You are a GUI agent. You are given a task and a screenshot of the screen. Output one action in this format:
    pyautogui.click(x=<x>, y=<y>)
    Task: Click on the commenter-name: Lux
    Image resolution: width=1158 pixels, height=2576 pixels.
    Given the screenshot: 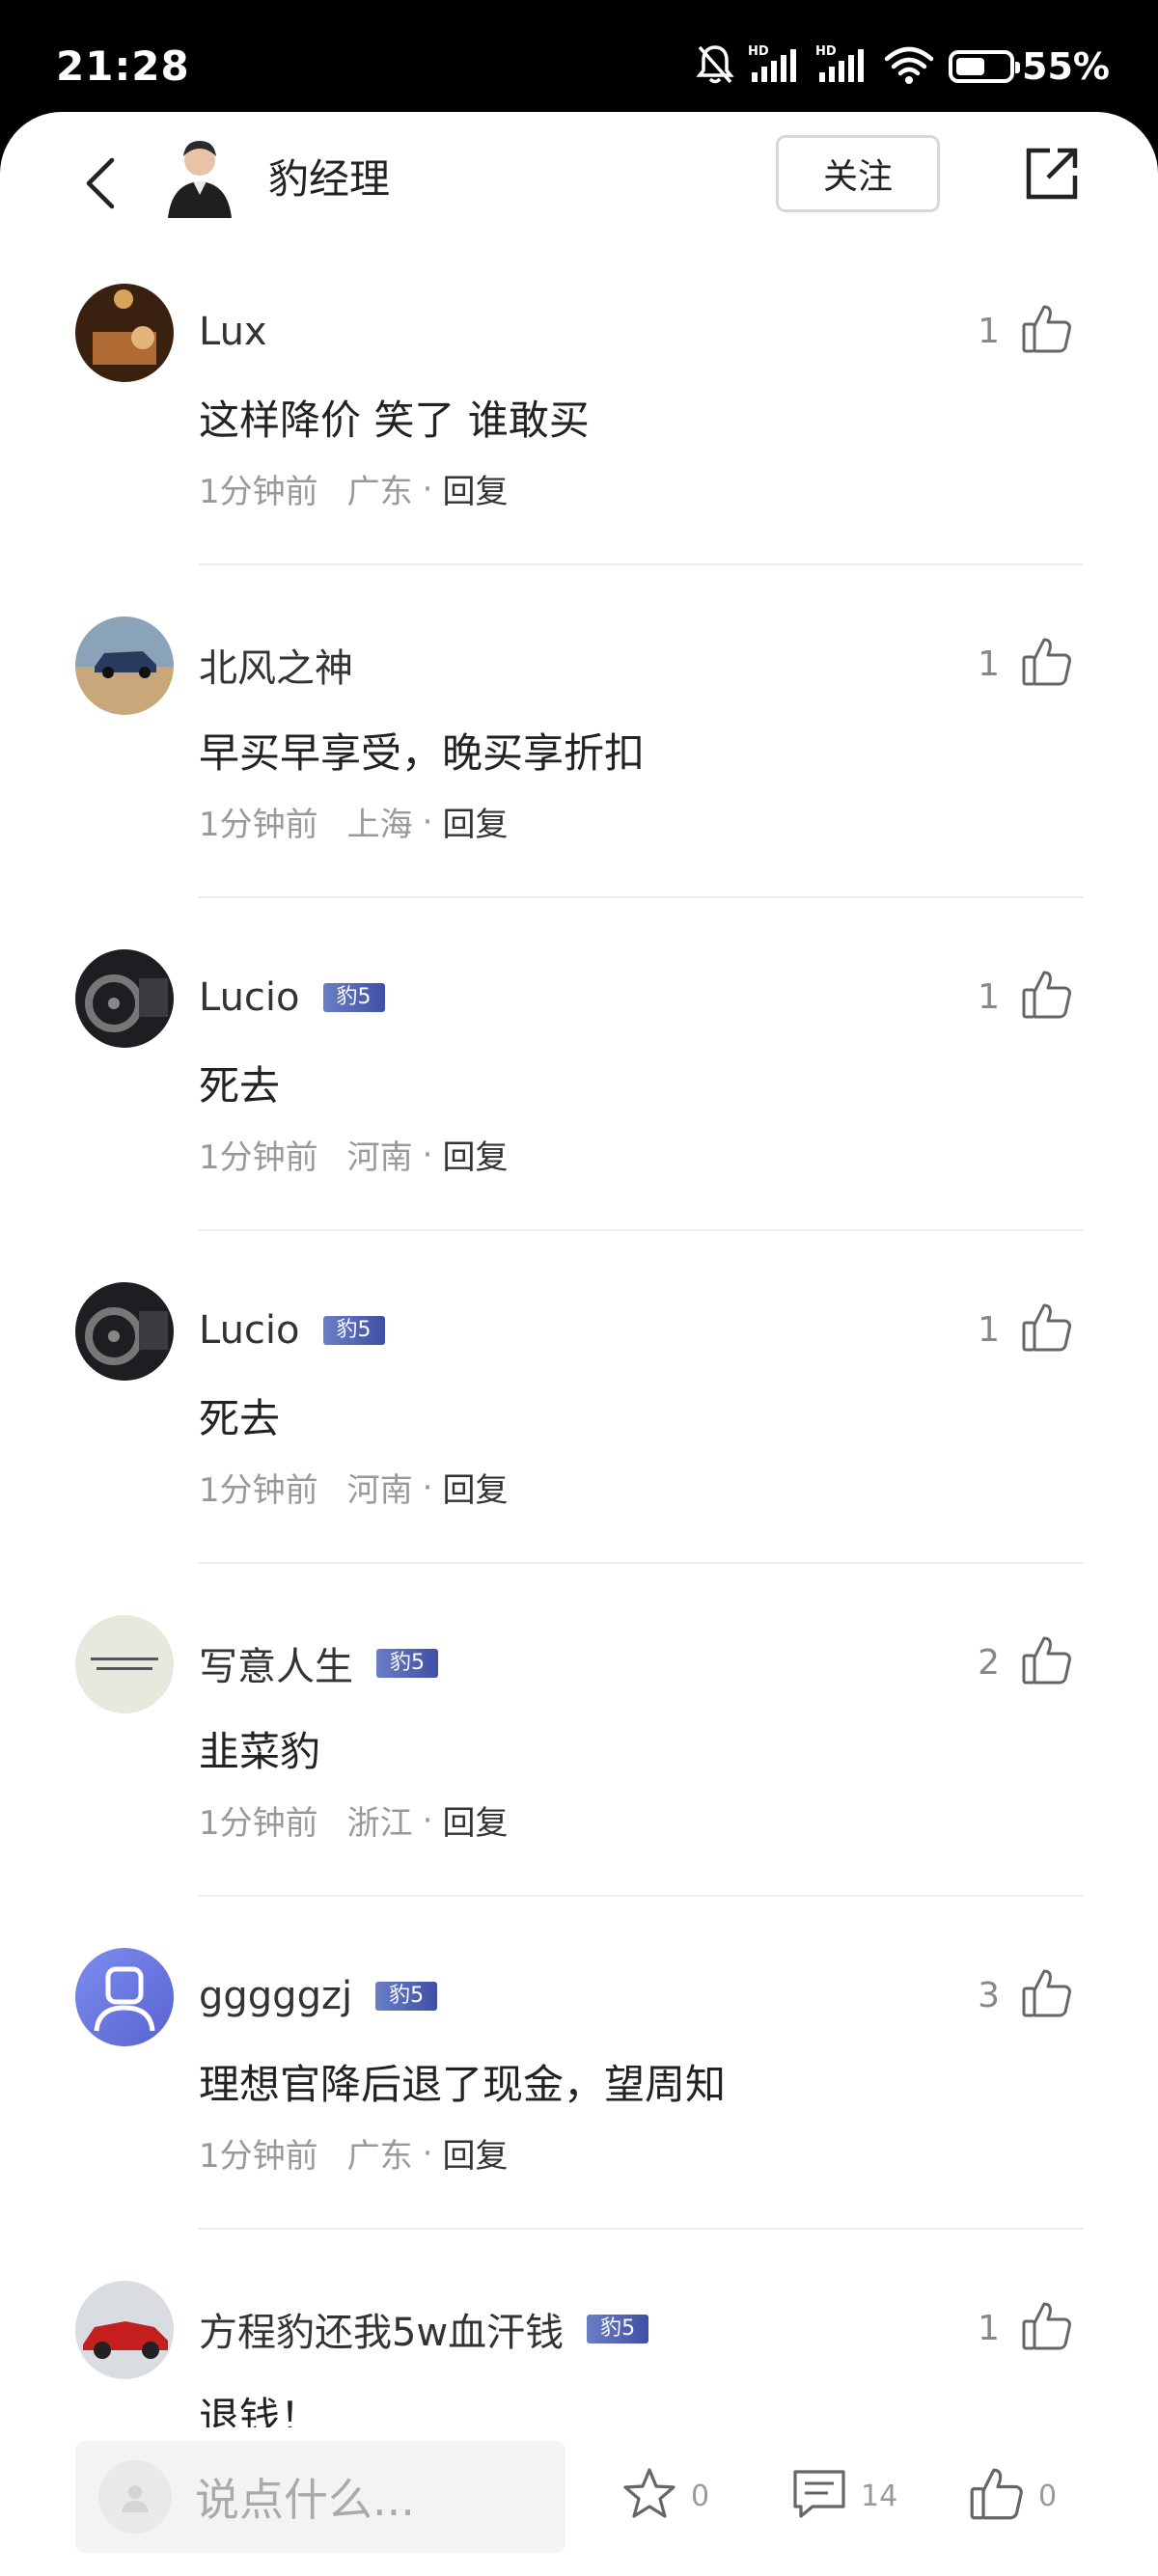 What is the action you would take?
    pyautogui.click(x=233, y=332)
    